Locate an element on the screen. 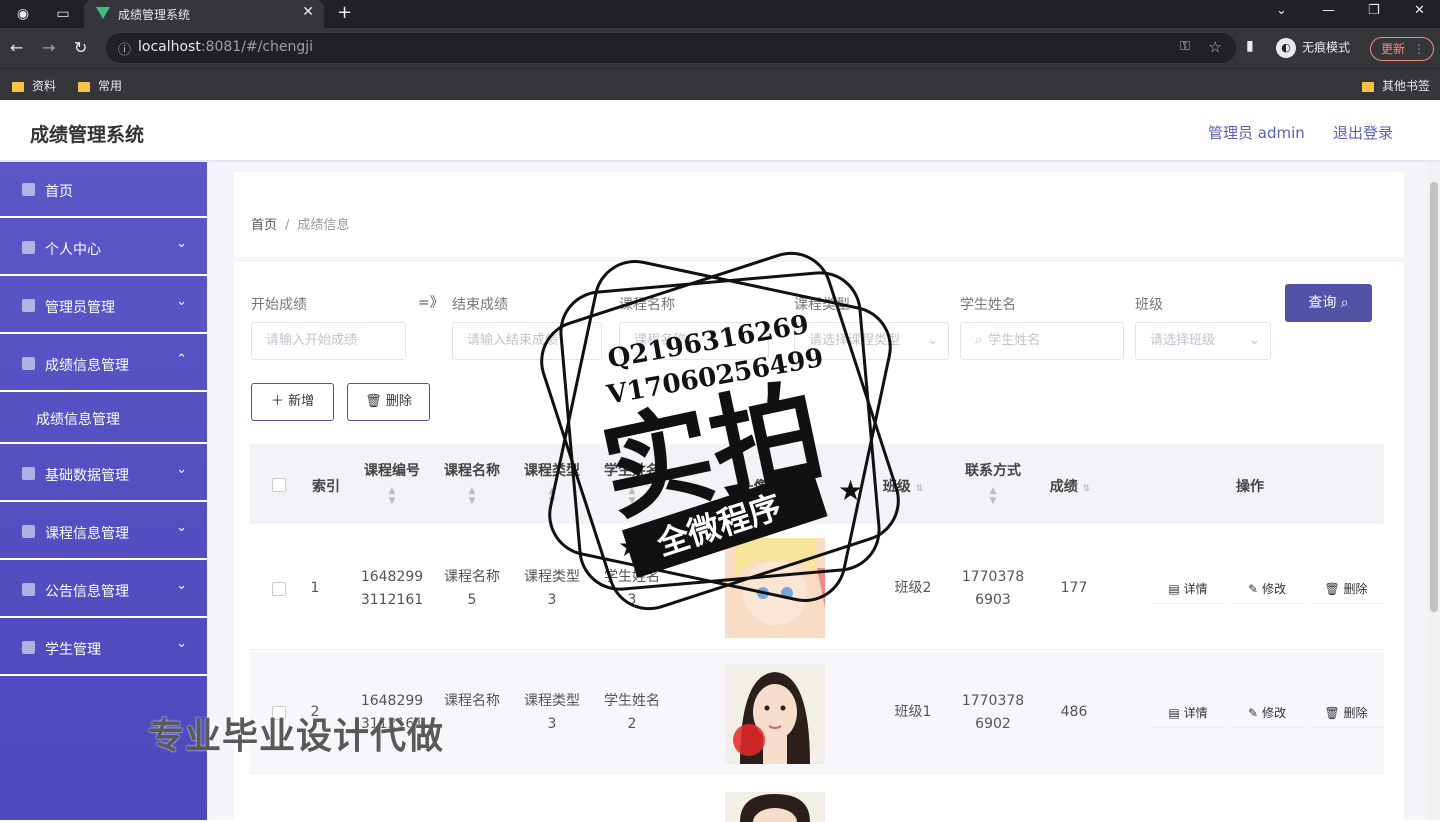  browser-tab: 成绩管理系统 ✕ is located at coordinates (204, 14).